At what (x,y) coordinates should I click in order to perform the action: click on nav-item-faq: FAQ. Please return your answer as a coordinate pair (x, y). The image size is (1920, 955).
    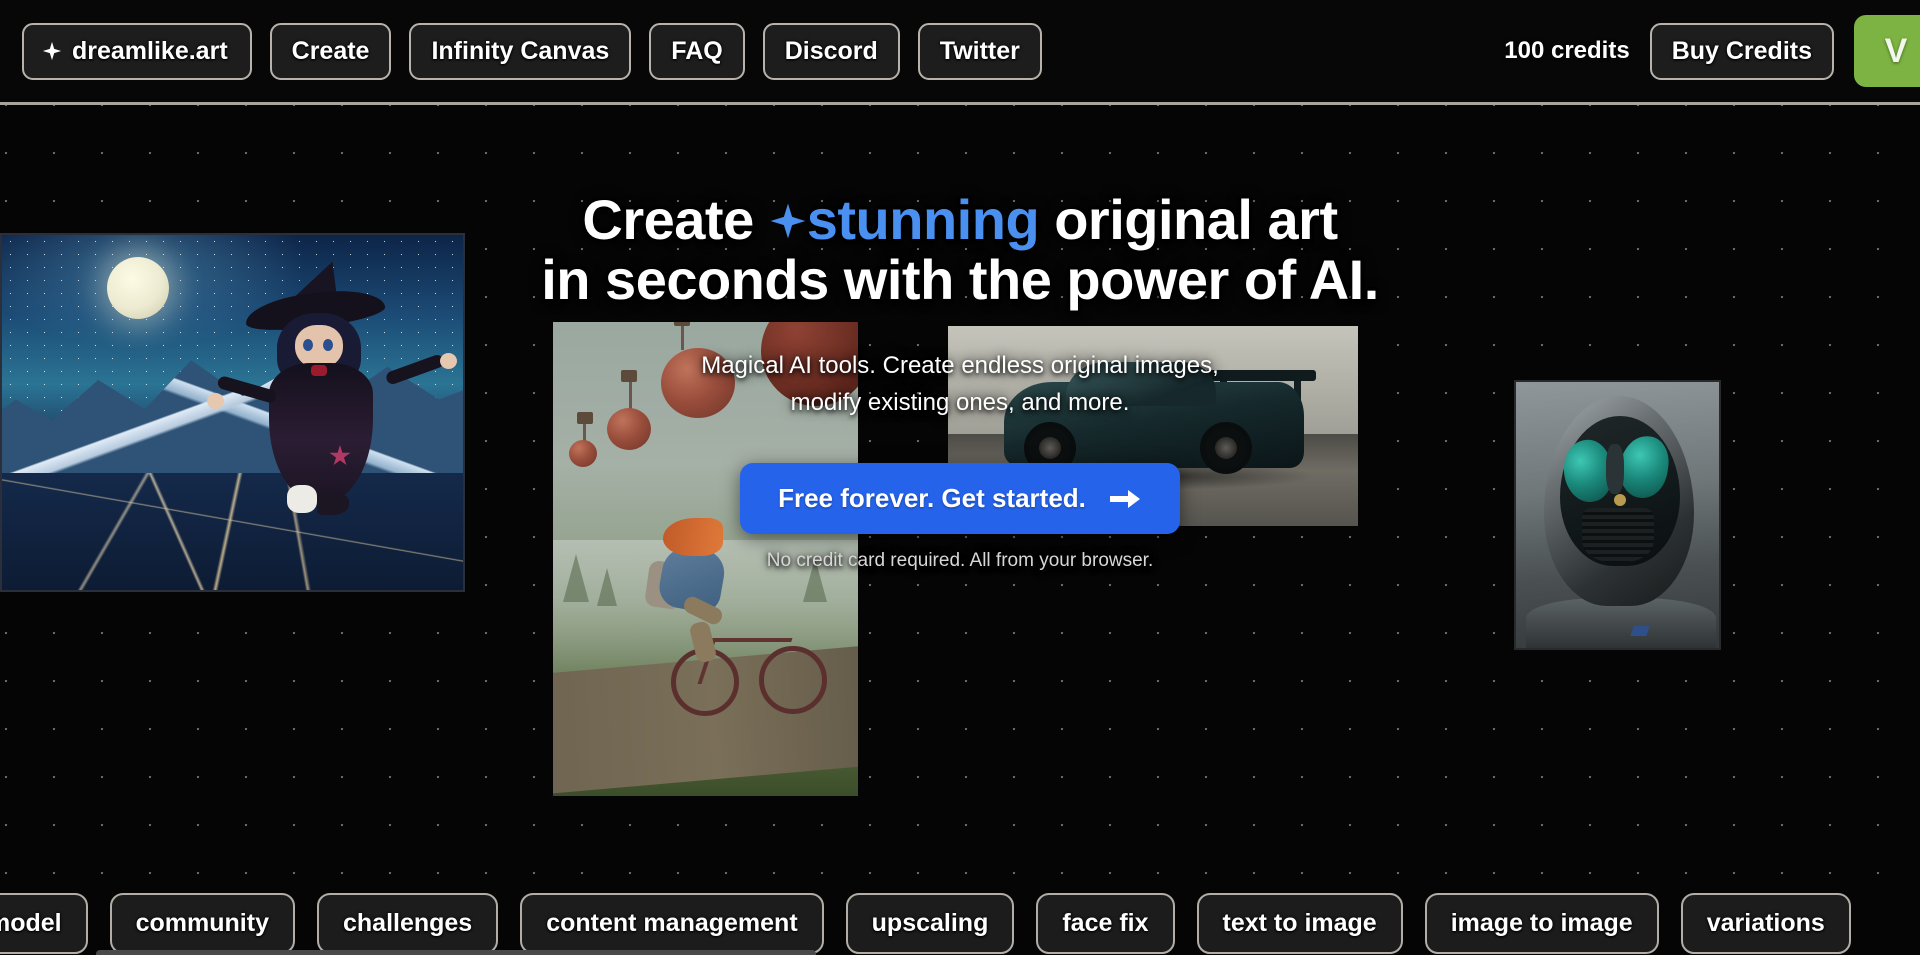
    Looking at the image, I should click on (697, 51).